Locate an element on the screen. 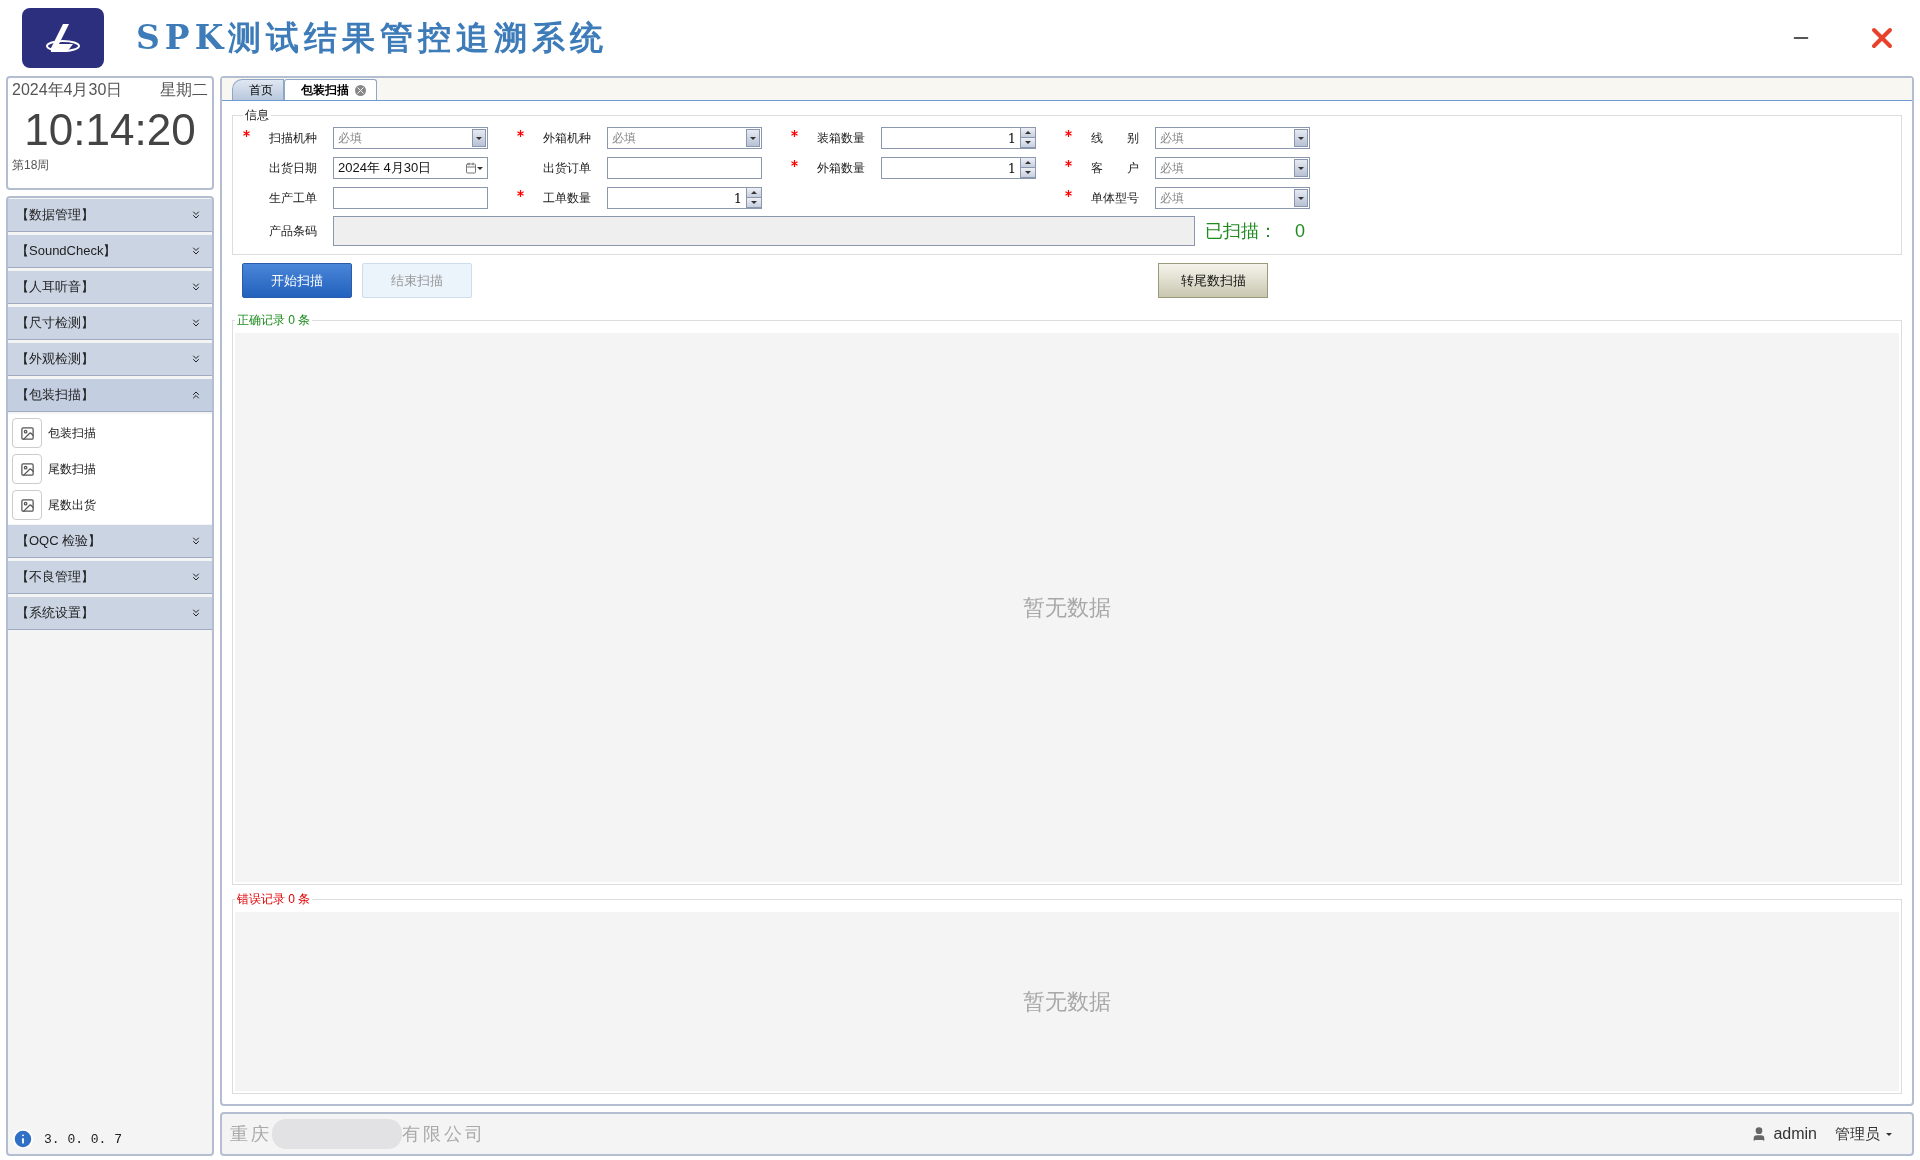 Image resolution: width=1920 pixels, height=1160 pixels. field-label: 装箱数量 is located at coordinates (841, 138).